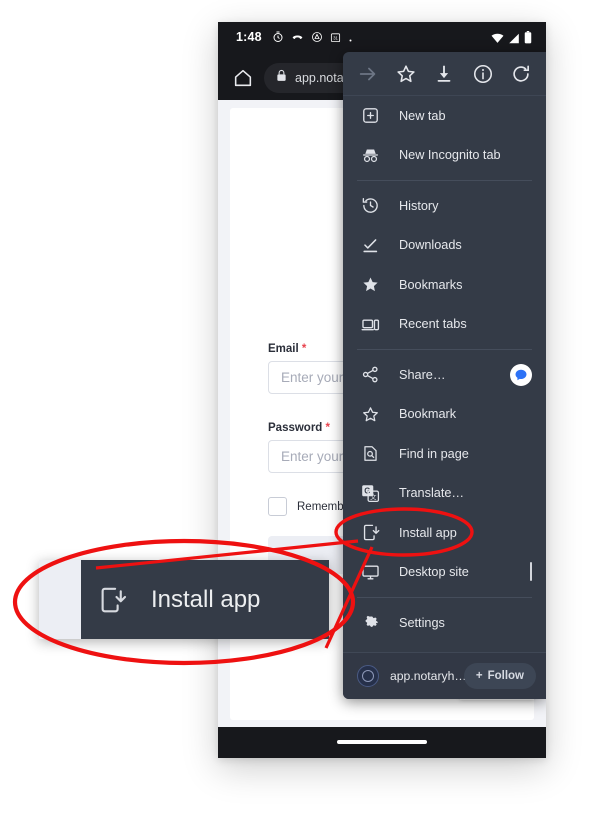 Image resolution: width=614 pixels, height=820 pixels. What do you see at coordinates (370, 206) in the screenshot?
I see `history-icon` at bounding box center [370, 206].